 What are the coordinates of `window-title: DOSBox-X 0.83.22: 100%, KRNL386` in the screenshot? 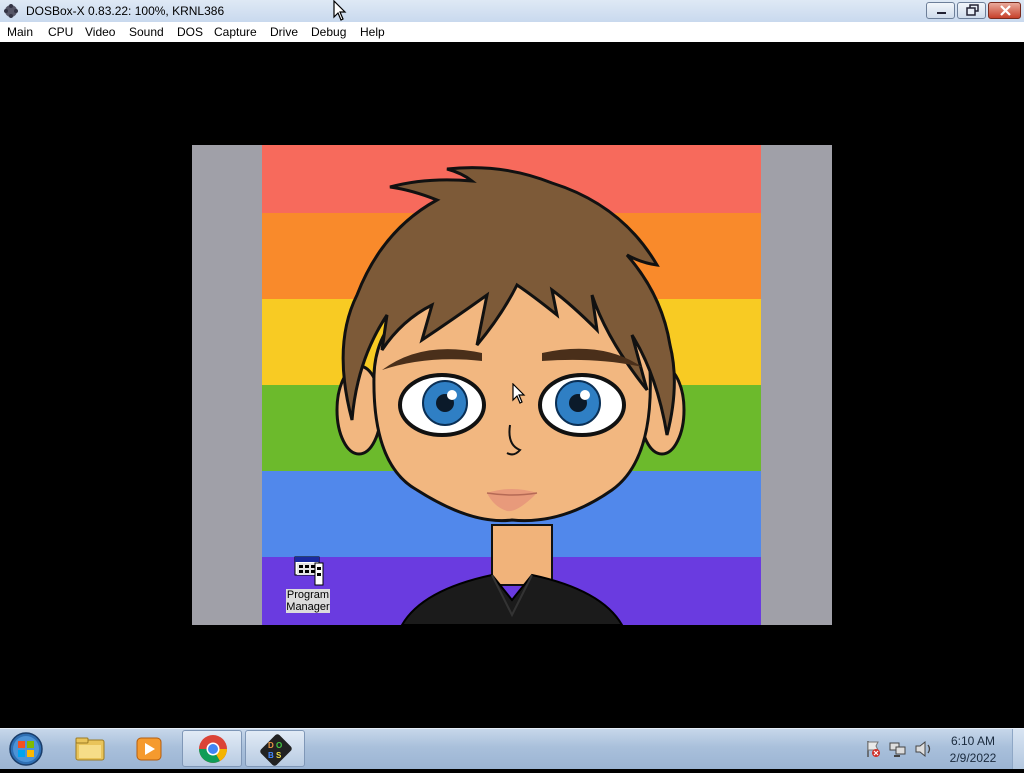 It's located at (125, 11).